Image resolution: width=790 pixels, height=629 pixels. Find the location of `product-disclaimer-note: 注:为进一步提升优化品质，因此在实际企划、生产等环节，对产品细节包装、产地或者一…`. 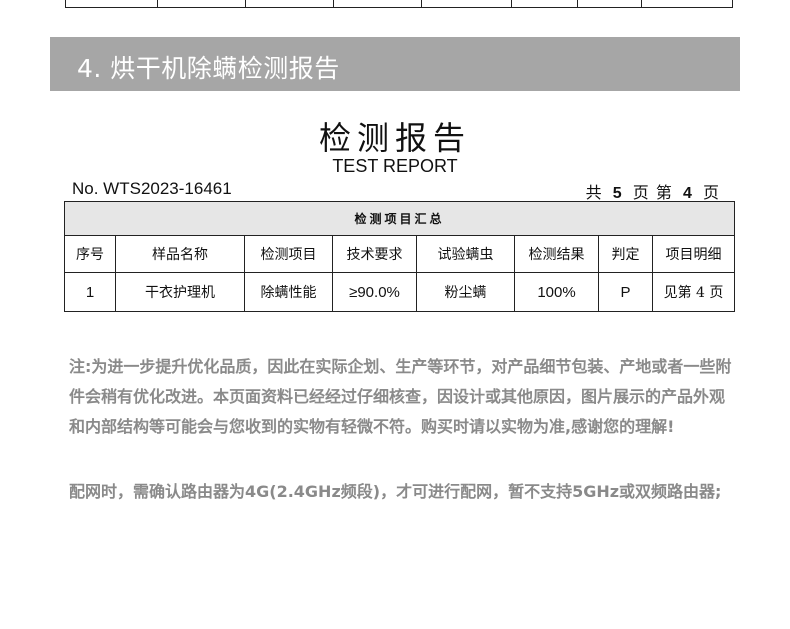

product-disclaimer-note: 注:为进一步提升优化品质，因此在实际企划、生产等环节，对产品细节包装、产地或者一… is located at coordinates (400, 396).